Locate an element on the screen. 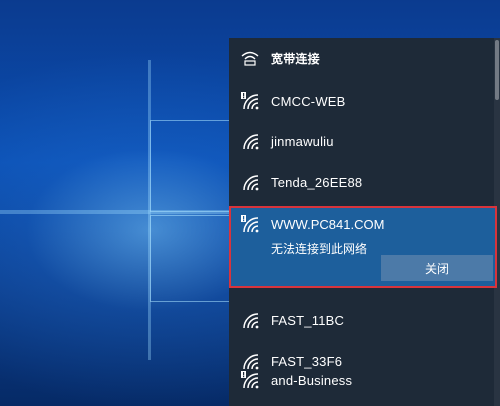 This screenshot has height=406, width=500. network-ssid: FAST_11BC is located at coordinates (308, 320).